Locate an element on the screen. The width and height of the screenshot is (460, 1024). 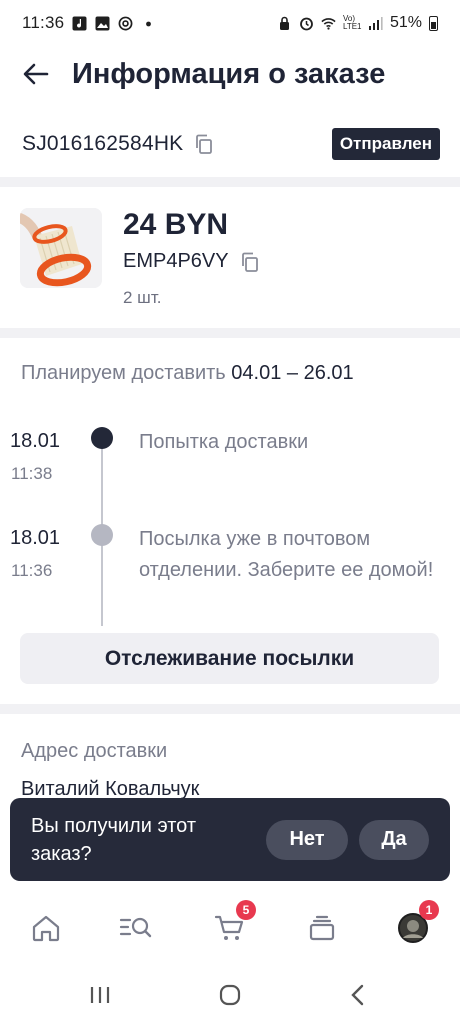
order-id-row: SJ016162584HK Отправлен is located at coordinates (230, 144).